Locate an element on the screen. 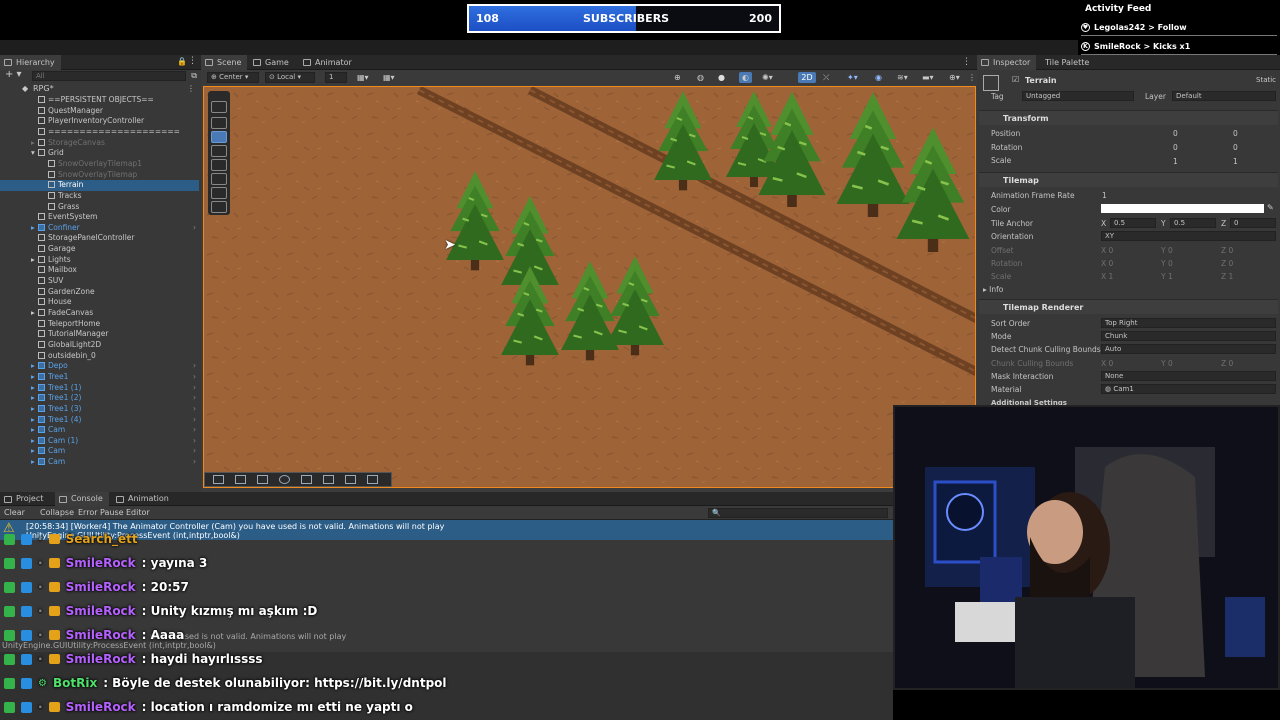 This screenshot has width=1280, height=720. hierarchy-search-input: All is located at coordinates (109, 76).